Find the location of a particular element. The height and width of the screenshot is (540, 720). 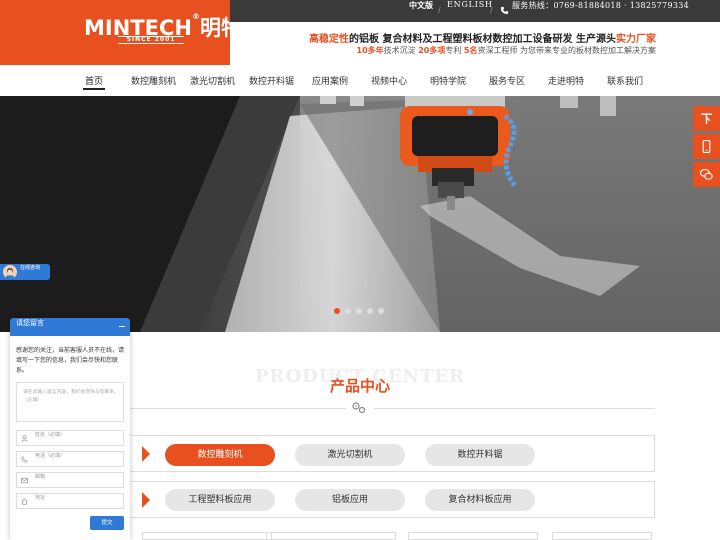

nav-contact: 联系我们 is located at coordinates (625, 80).